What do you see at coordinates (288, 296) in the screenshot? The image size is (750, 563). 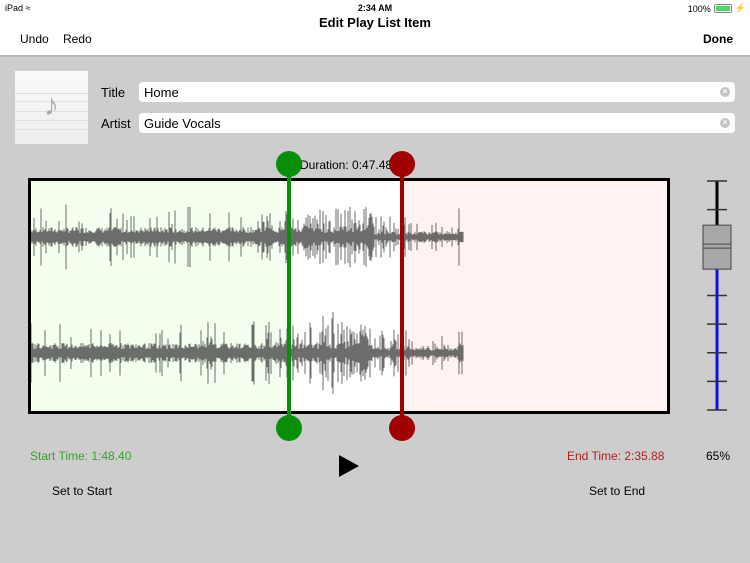 I see `start-marker-line` at bounding box center [288, 296].